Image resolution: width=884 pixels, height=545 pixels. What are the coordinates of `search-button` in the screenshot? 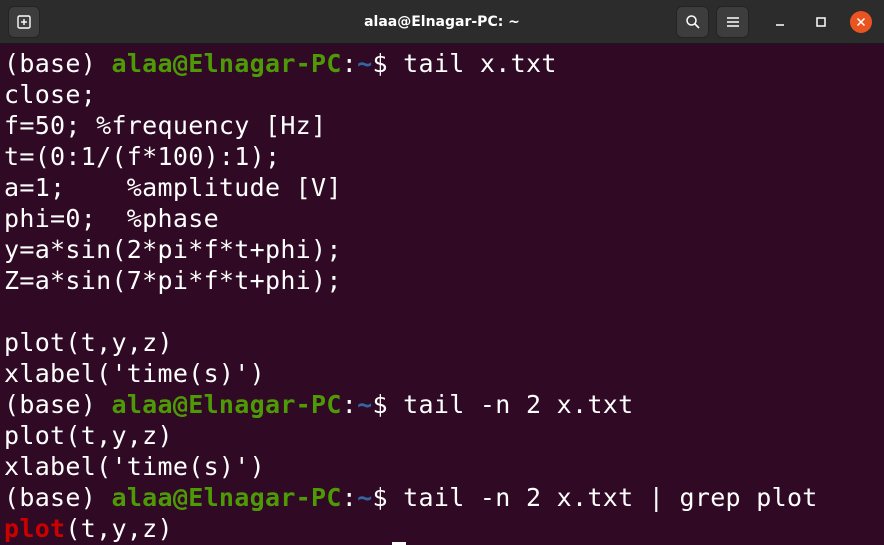 It's located at (692, 22).